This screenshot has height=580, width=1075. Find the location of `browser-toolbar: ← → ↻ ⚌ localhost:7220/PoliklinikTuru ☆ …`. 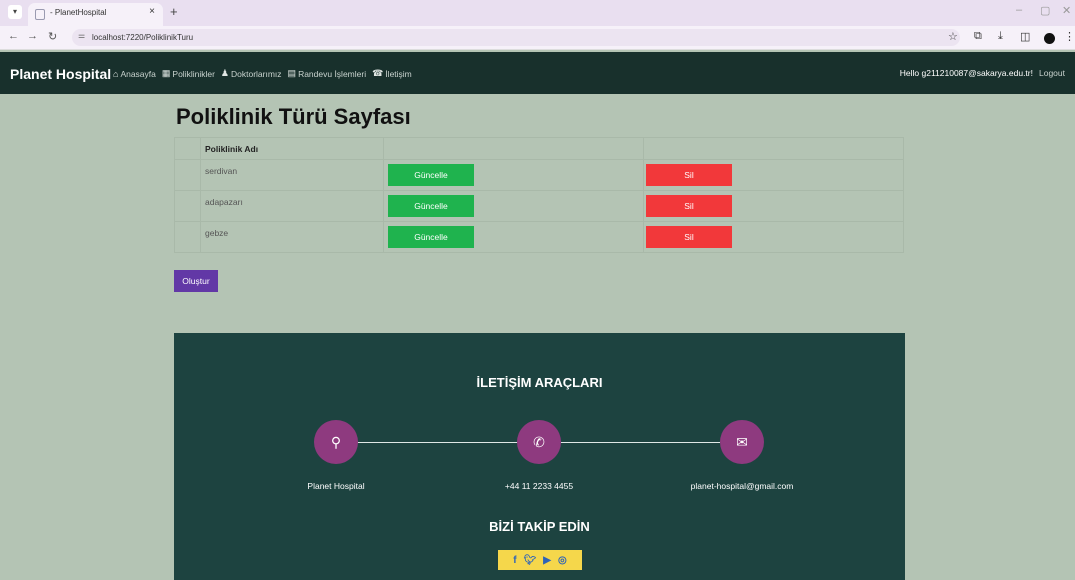

browser-toolbar: ← → ↻ ⚌ localhost:7220/PoliklinikTuru ☆ … is located at coordinates (537, 38).